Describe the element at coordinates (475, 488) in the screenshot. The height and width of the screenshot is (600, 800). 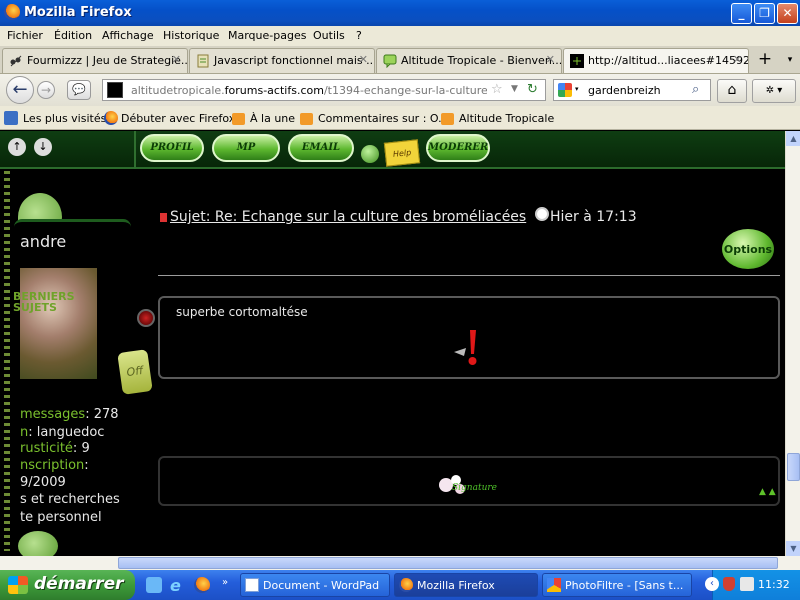
I see `signature-label: Signature` at that location.